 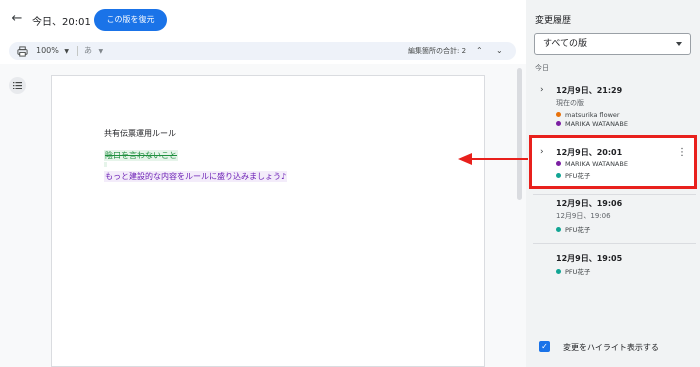 I want to click on text-style-select: あ ▼, so click(x=93, y=51).